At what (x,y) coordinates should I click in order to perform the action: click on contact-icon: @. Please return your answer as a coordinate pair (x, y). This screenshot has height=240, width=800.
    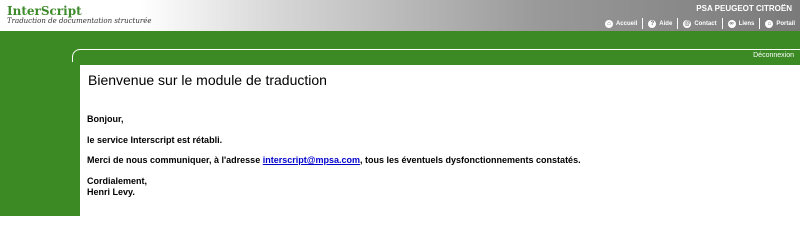
    Looking at the image, I should click on (687, 23).